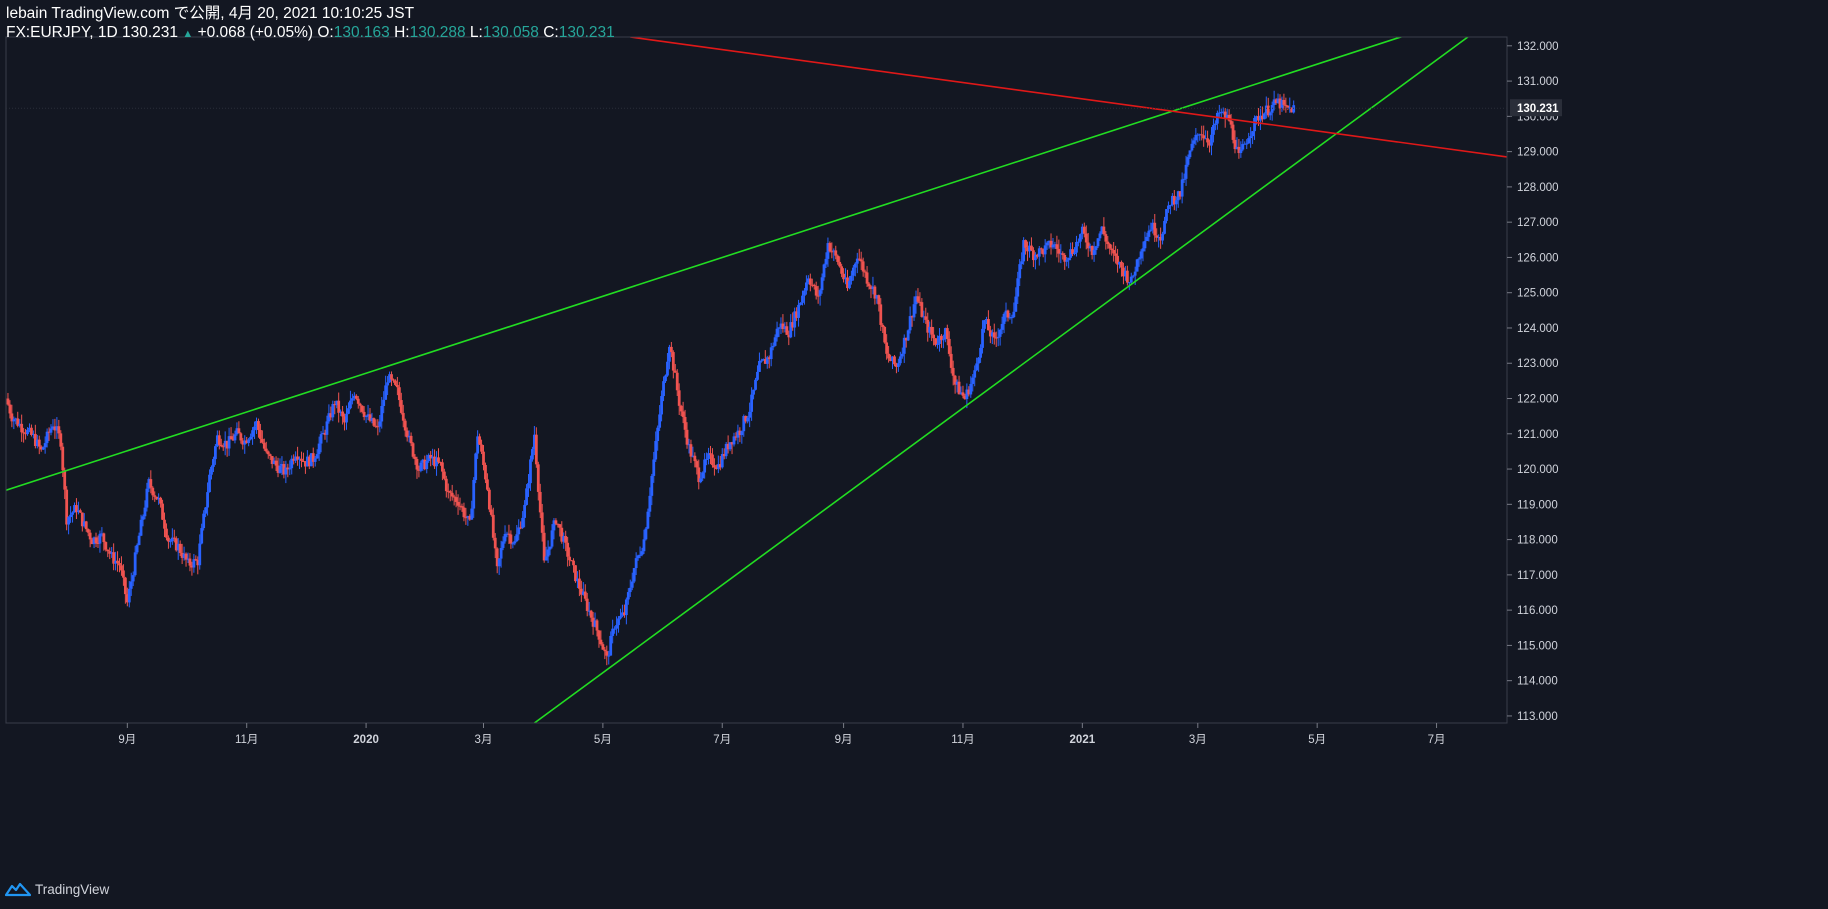 The width and height of the screenshot is (1828, 909). What do you see at coordinates (1537, 505) in the screenshot?
I see `y-tick-label: 119.000` at bounding box center [1537, 505].